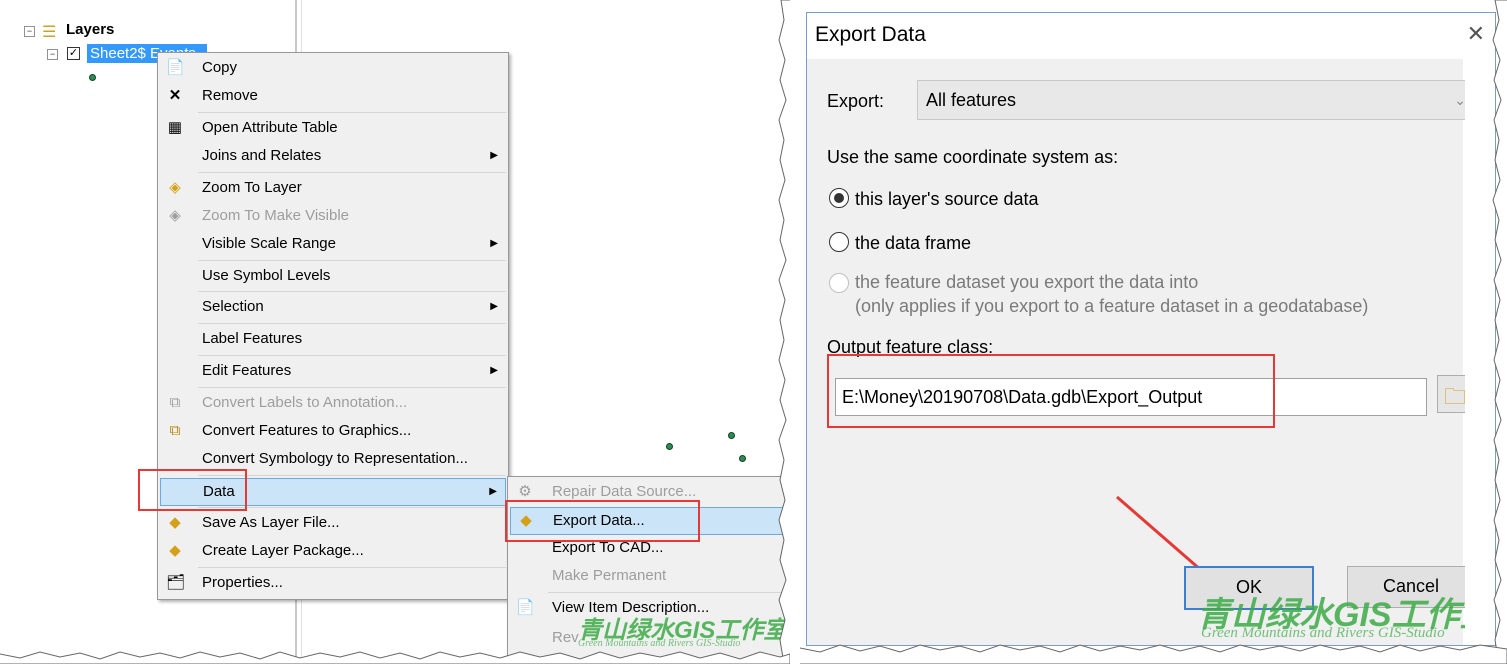 Image resolution: width=1507 pixels, height=664 pixels. I want to click on torn-edge-bottom, so click(395, 657).